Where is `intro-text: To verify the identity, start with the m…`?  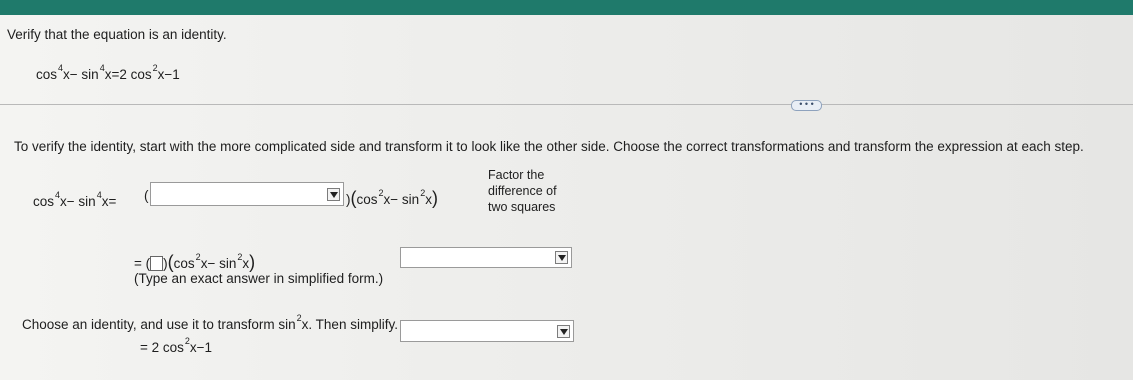 intro-text: To verify the identity, start with the m… is located at coordinates (549, 146).